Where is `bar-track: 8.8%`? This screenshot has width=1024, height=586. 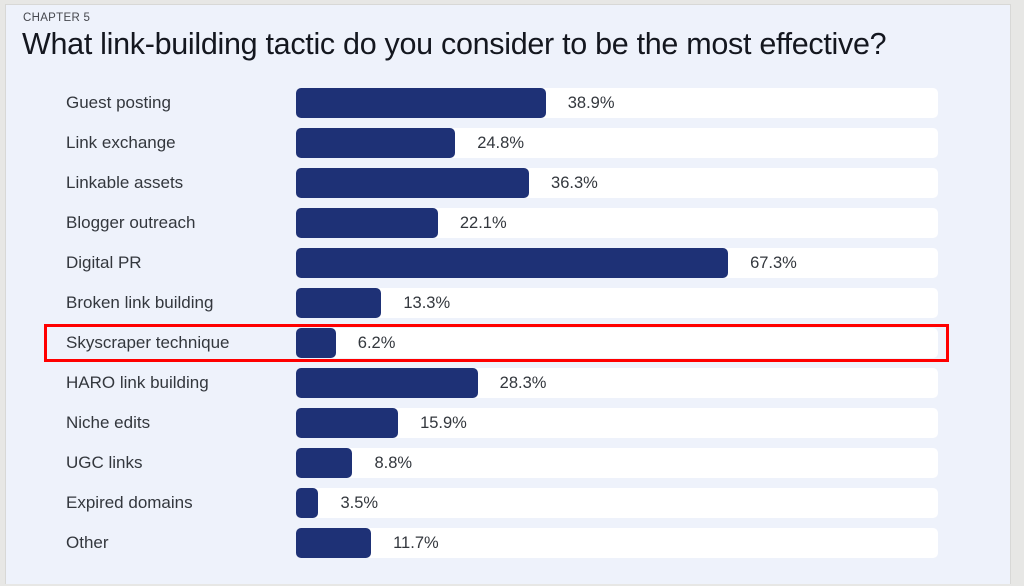
bar-track: 8.8% is located at coordinates (617, 463).